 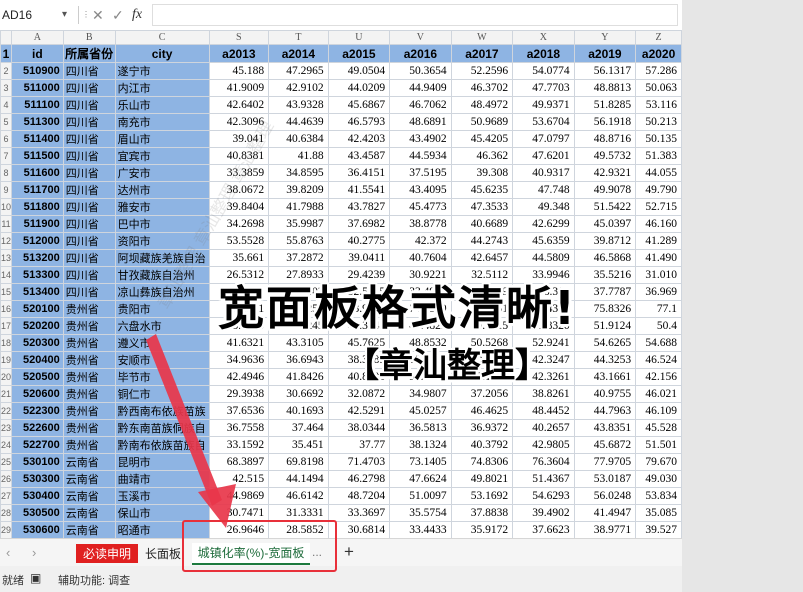 What do you see at coordinates (605, 529) in the screenshot?
I see `cell-value: 38.9771` at bounding box center [605, 529].